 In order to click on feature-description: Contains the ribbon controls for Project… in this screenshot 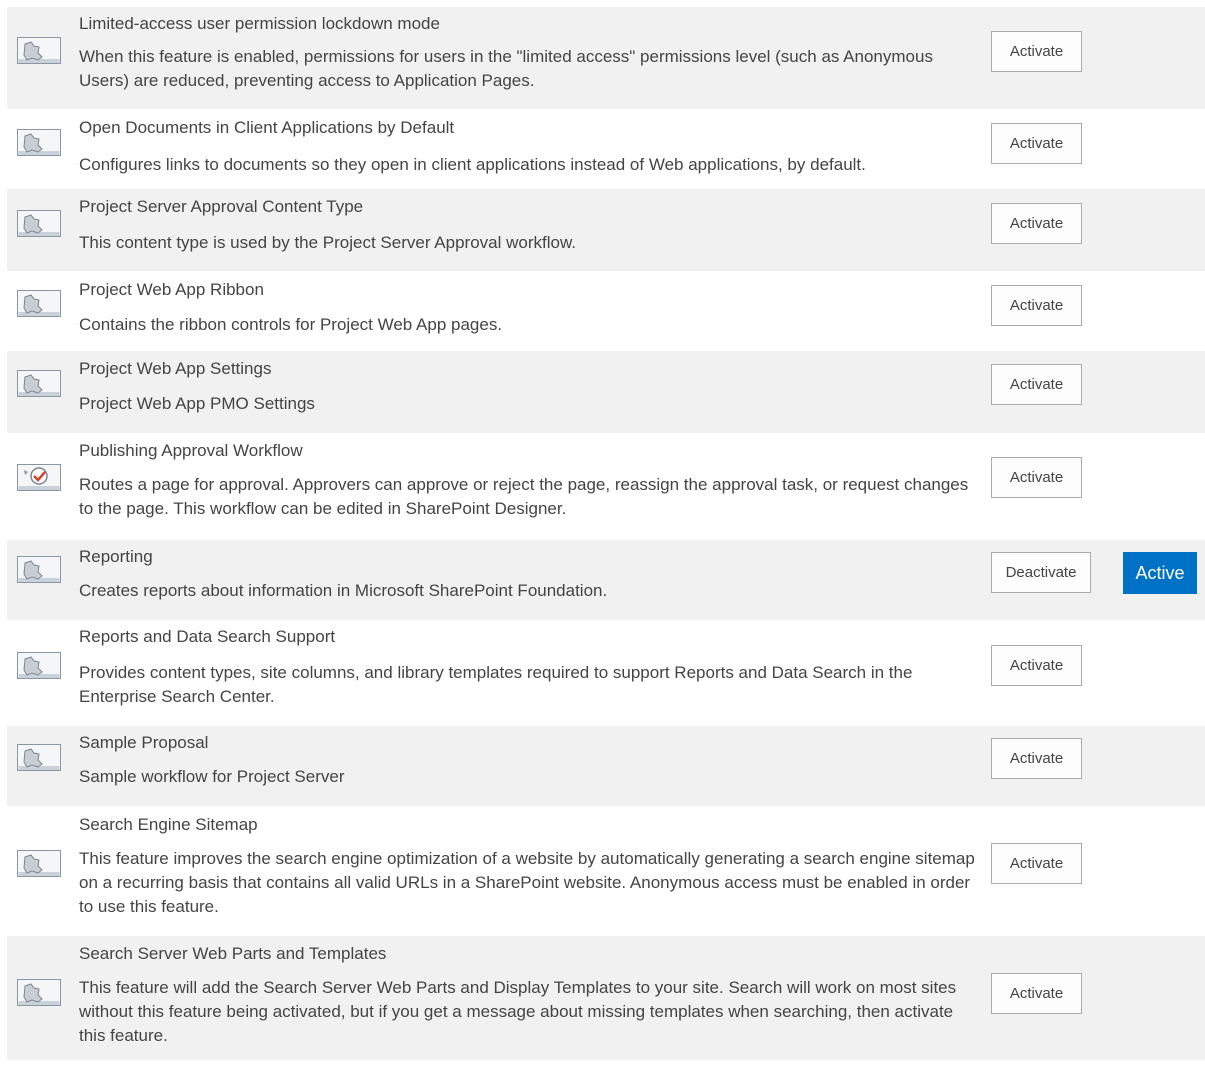, I will do `click(291, 324)`.